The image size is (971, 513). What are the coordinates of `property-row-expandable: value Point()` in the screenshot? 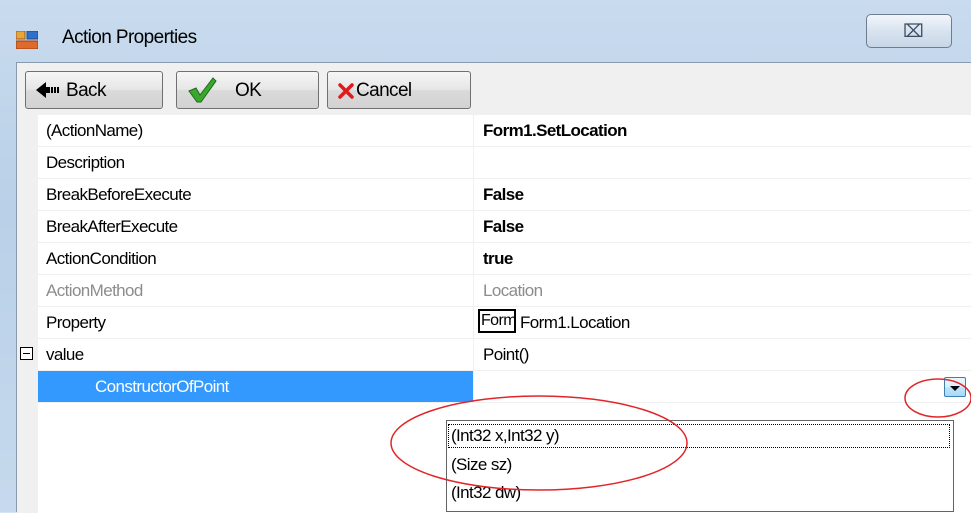 It's located at (494, 355).